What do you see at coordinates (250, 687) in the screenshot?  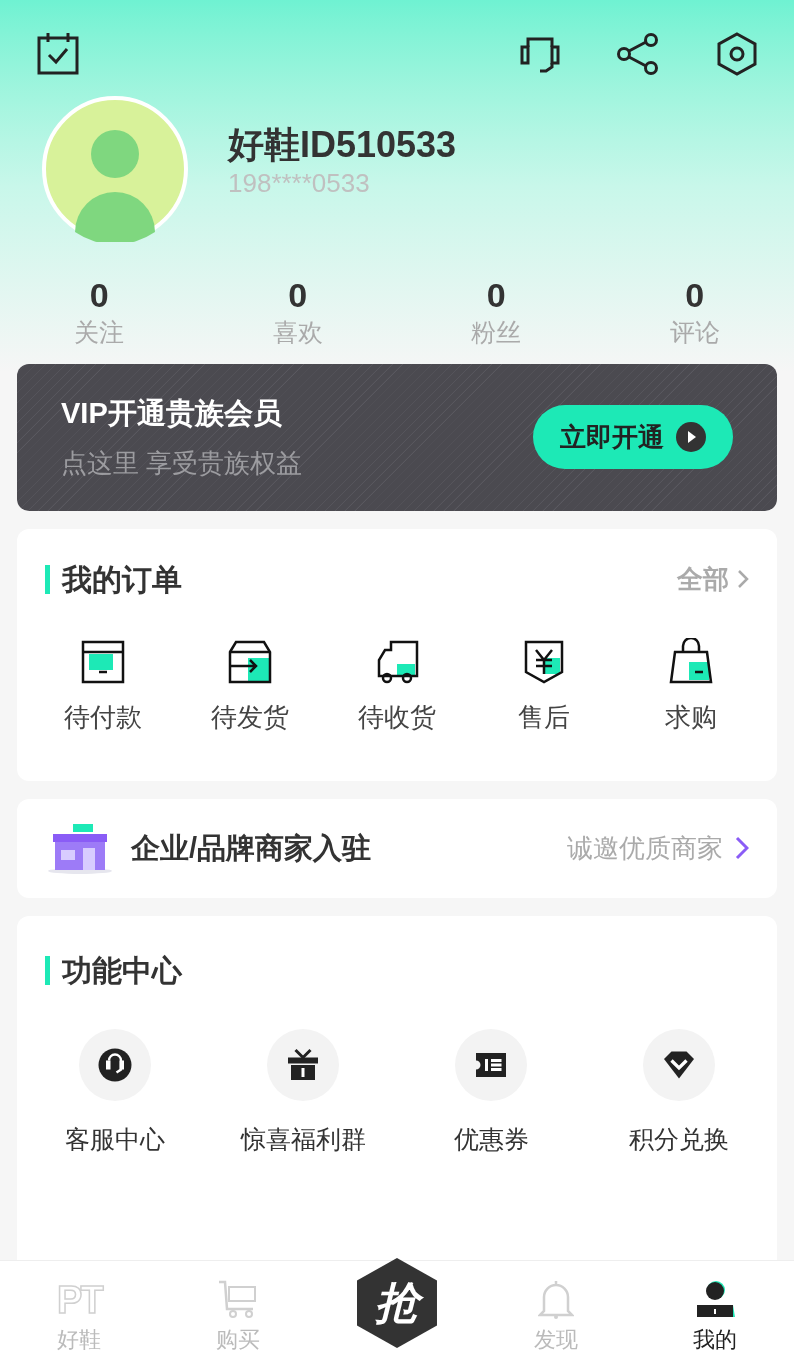 I see `order-shortcut: 待发货` at bounding box center [250, 687].